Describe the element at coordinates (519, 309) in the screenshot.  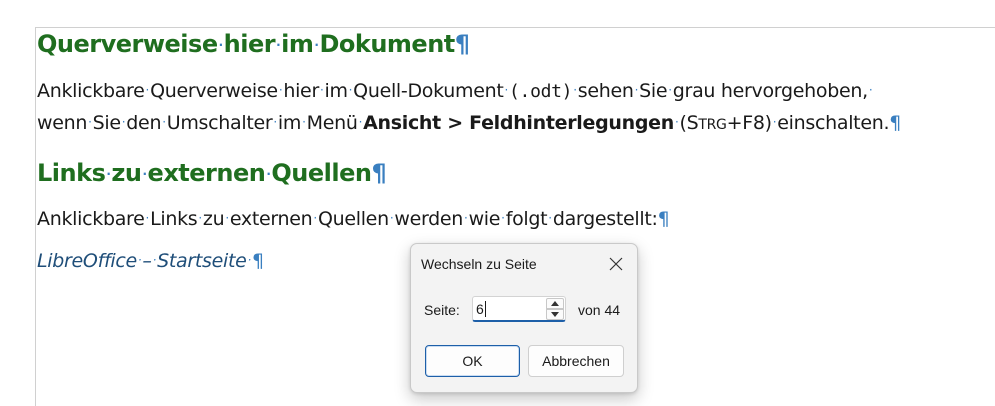
I see `page-number-spinbox: 6` at that location.